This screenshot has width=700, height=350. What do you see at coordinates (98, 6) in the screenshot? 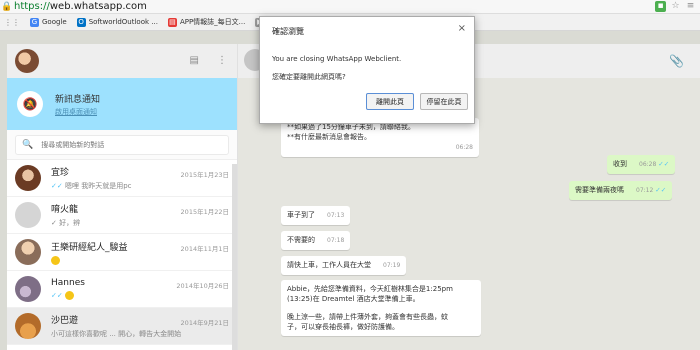
I see `url-host: web.whatsapp.com` at bounding box center [98, 6].